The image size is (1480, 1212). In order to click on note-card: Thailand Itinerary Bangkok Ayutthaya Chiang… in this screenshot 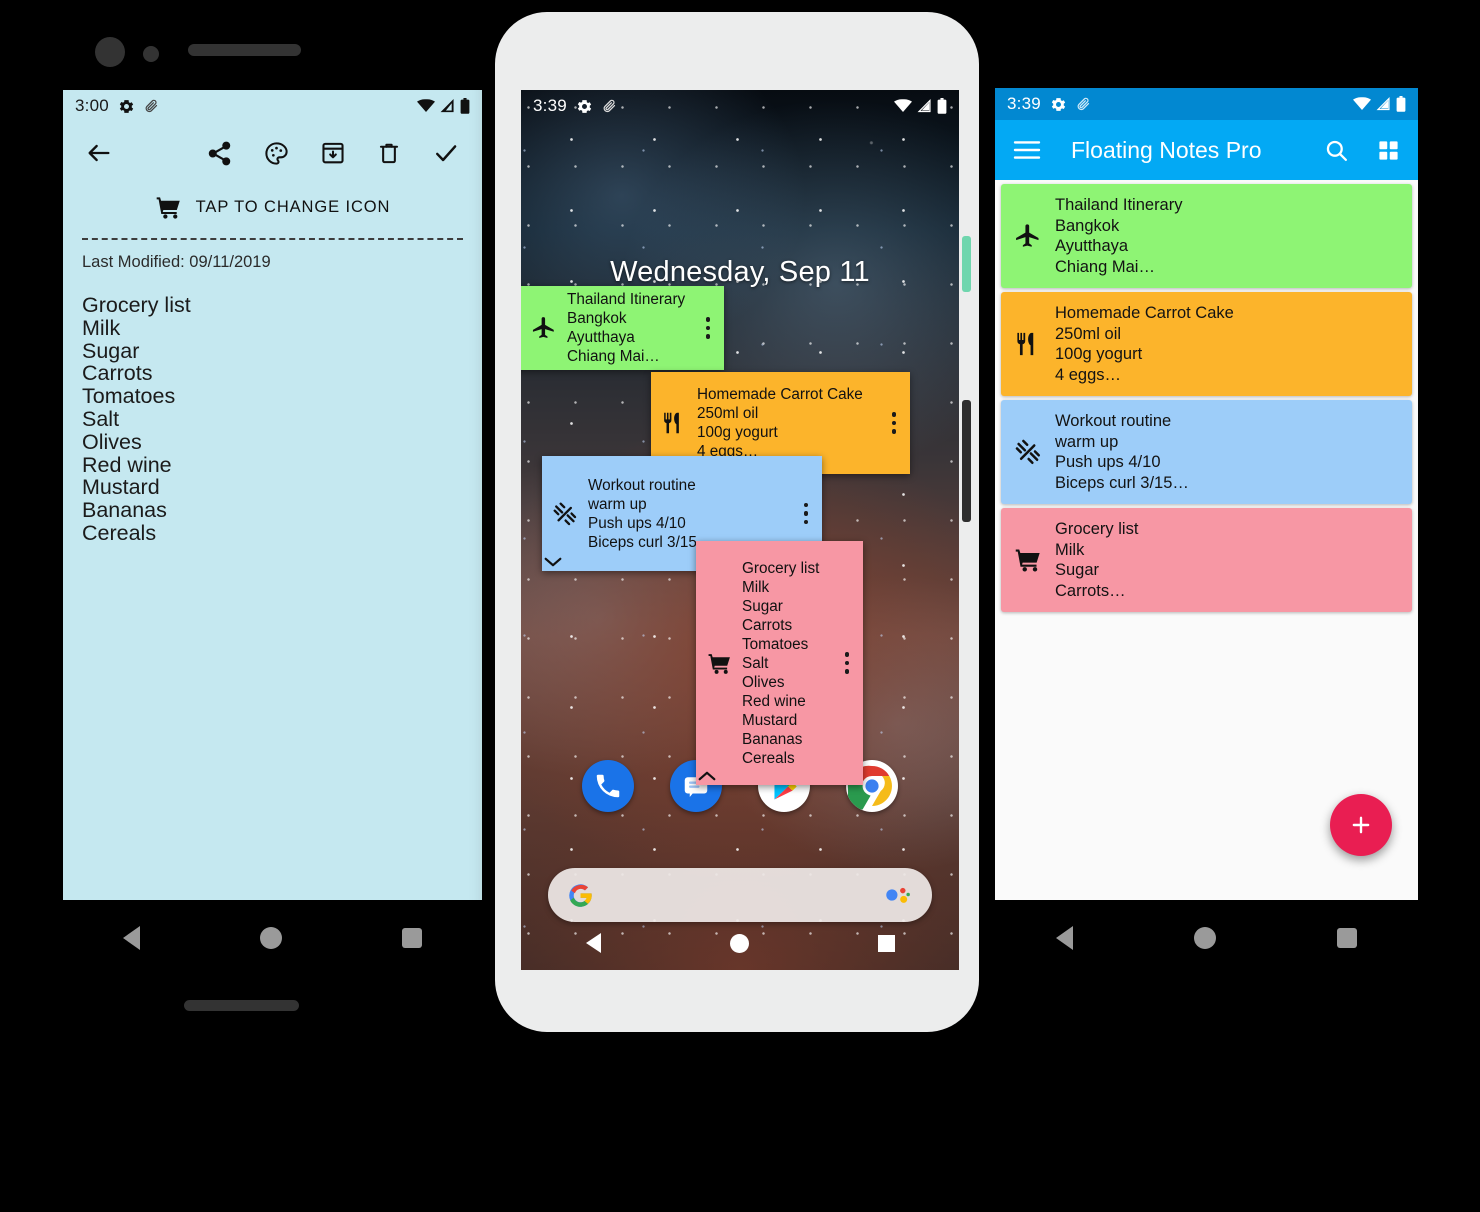, I will do `click(1206, 236)`.